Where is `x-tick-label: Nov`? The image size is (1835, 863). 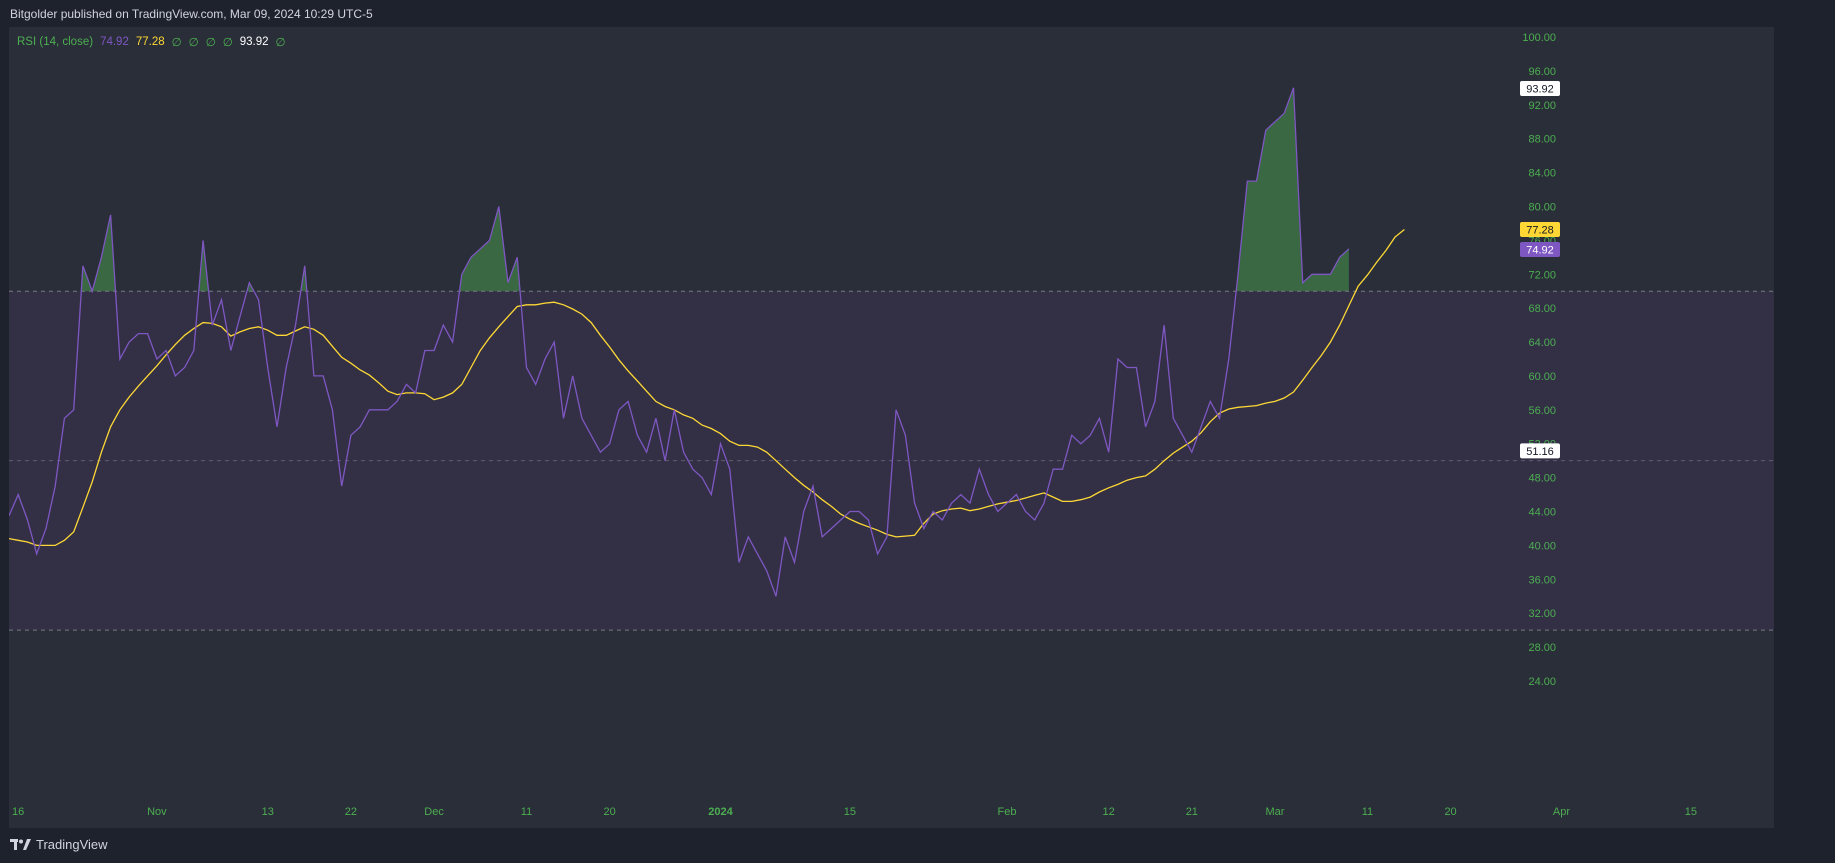 x-tick-label: Nov is located at coordinates (157, 812).